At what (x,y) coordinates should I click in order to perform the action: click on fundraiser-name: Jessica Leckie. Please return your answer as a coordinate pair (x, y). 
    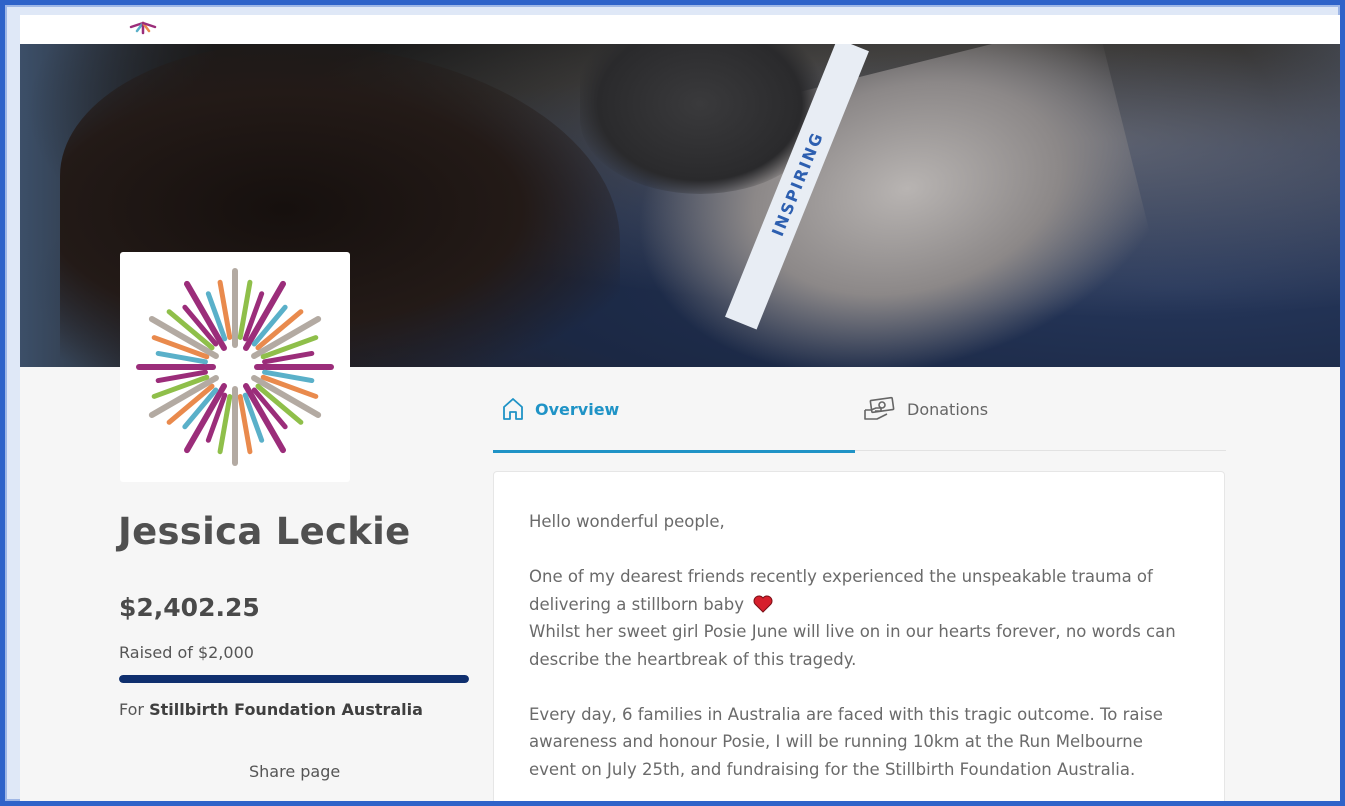
    Looking at the image, I should click on (264, 531).